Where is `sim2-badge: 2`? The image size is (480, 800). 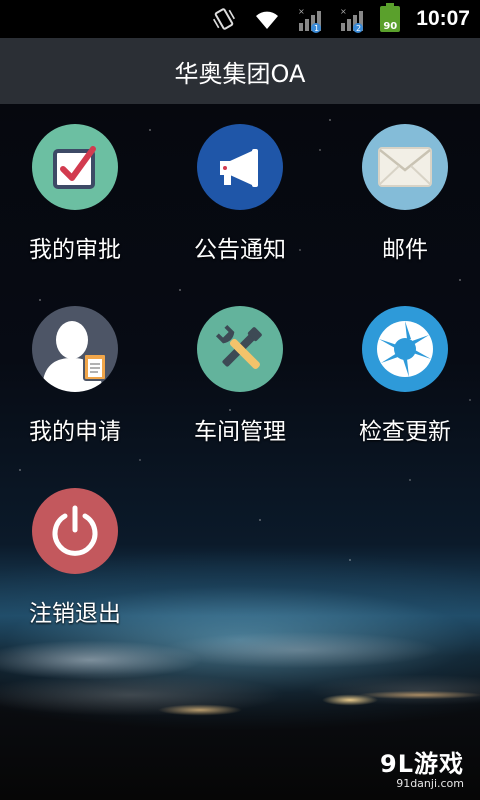 sim2-badge: 2 is located at coordinates (358, 28).